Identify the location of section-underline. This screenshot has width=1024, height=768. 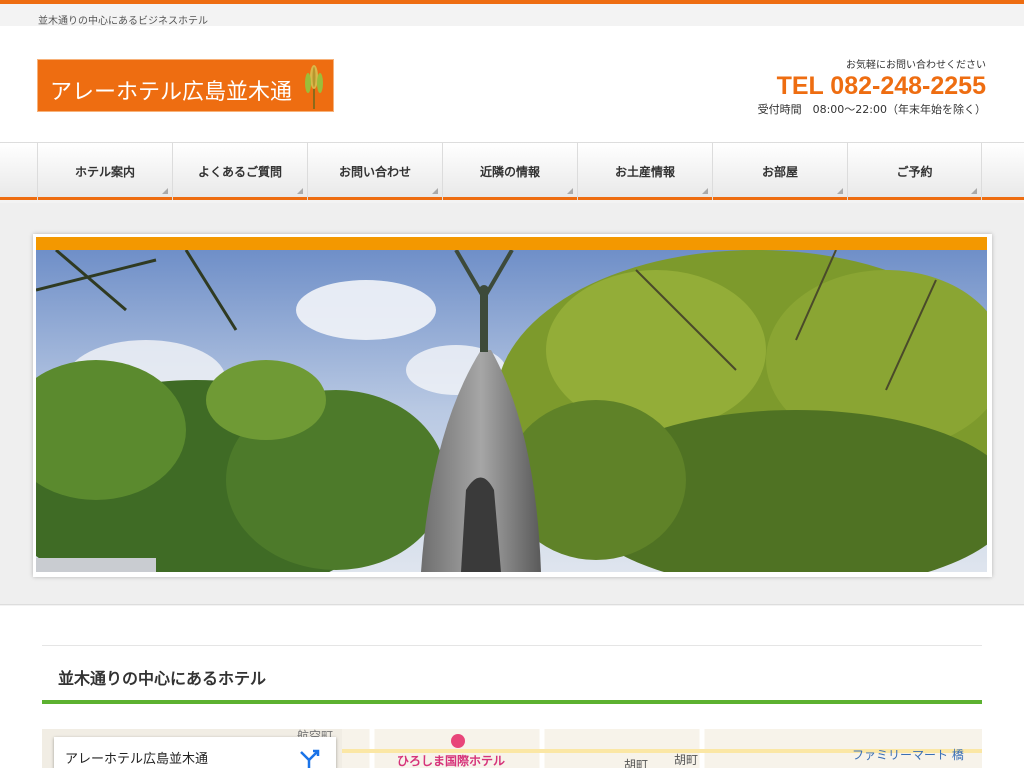
(512, 702).